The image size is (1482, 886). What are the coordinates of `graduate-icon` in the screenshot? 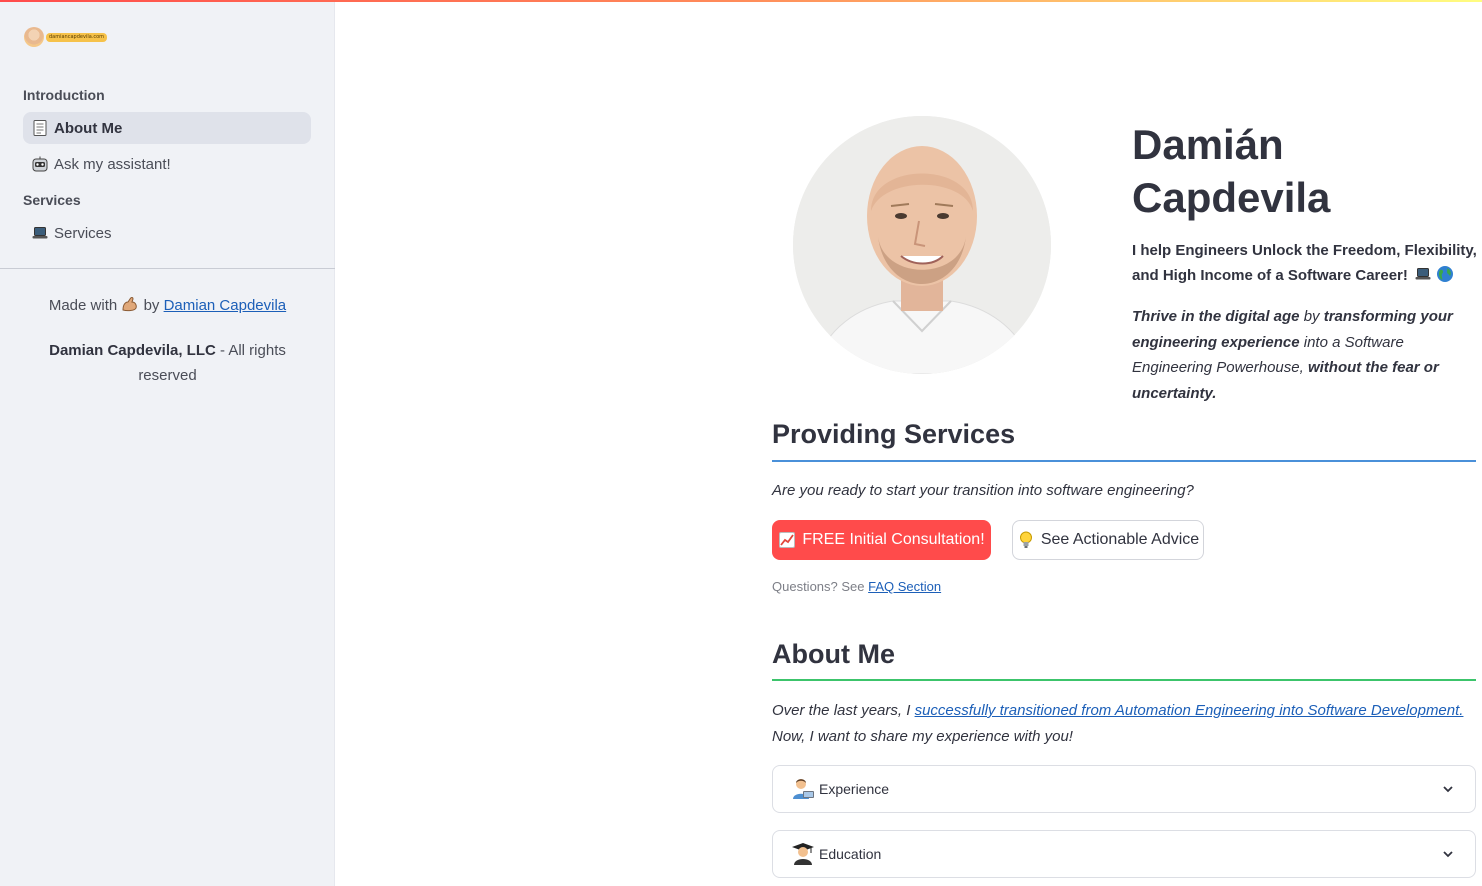 It's located at (803, 854).